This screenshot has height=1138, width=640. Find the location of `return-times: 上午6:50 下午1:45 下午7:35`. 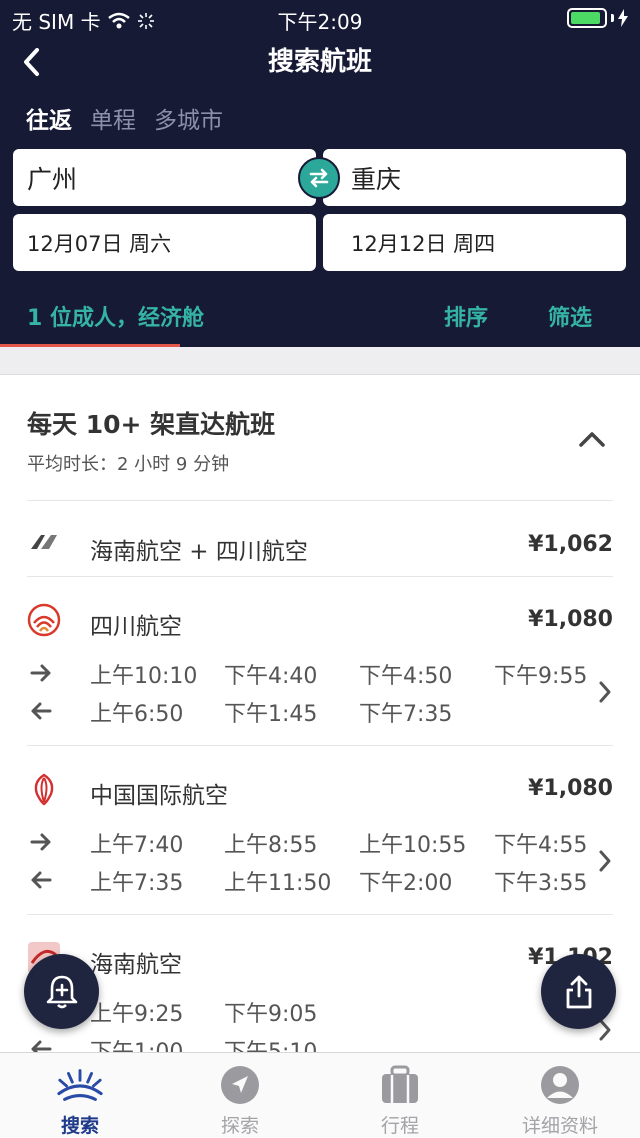

return-times: 上午6:50 下午1:45 下午7:35 is located at coordinates (300, 711).